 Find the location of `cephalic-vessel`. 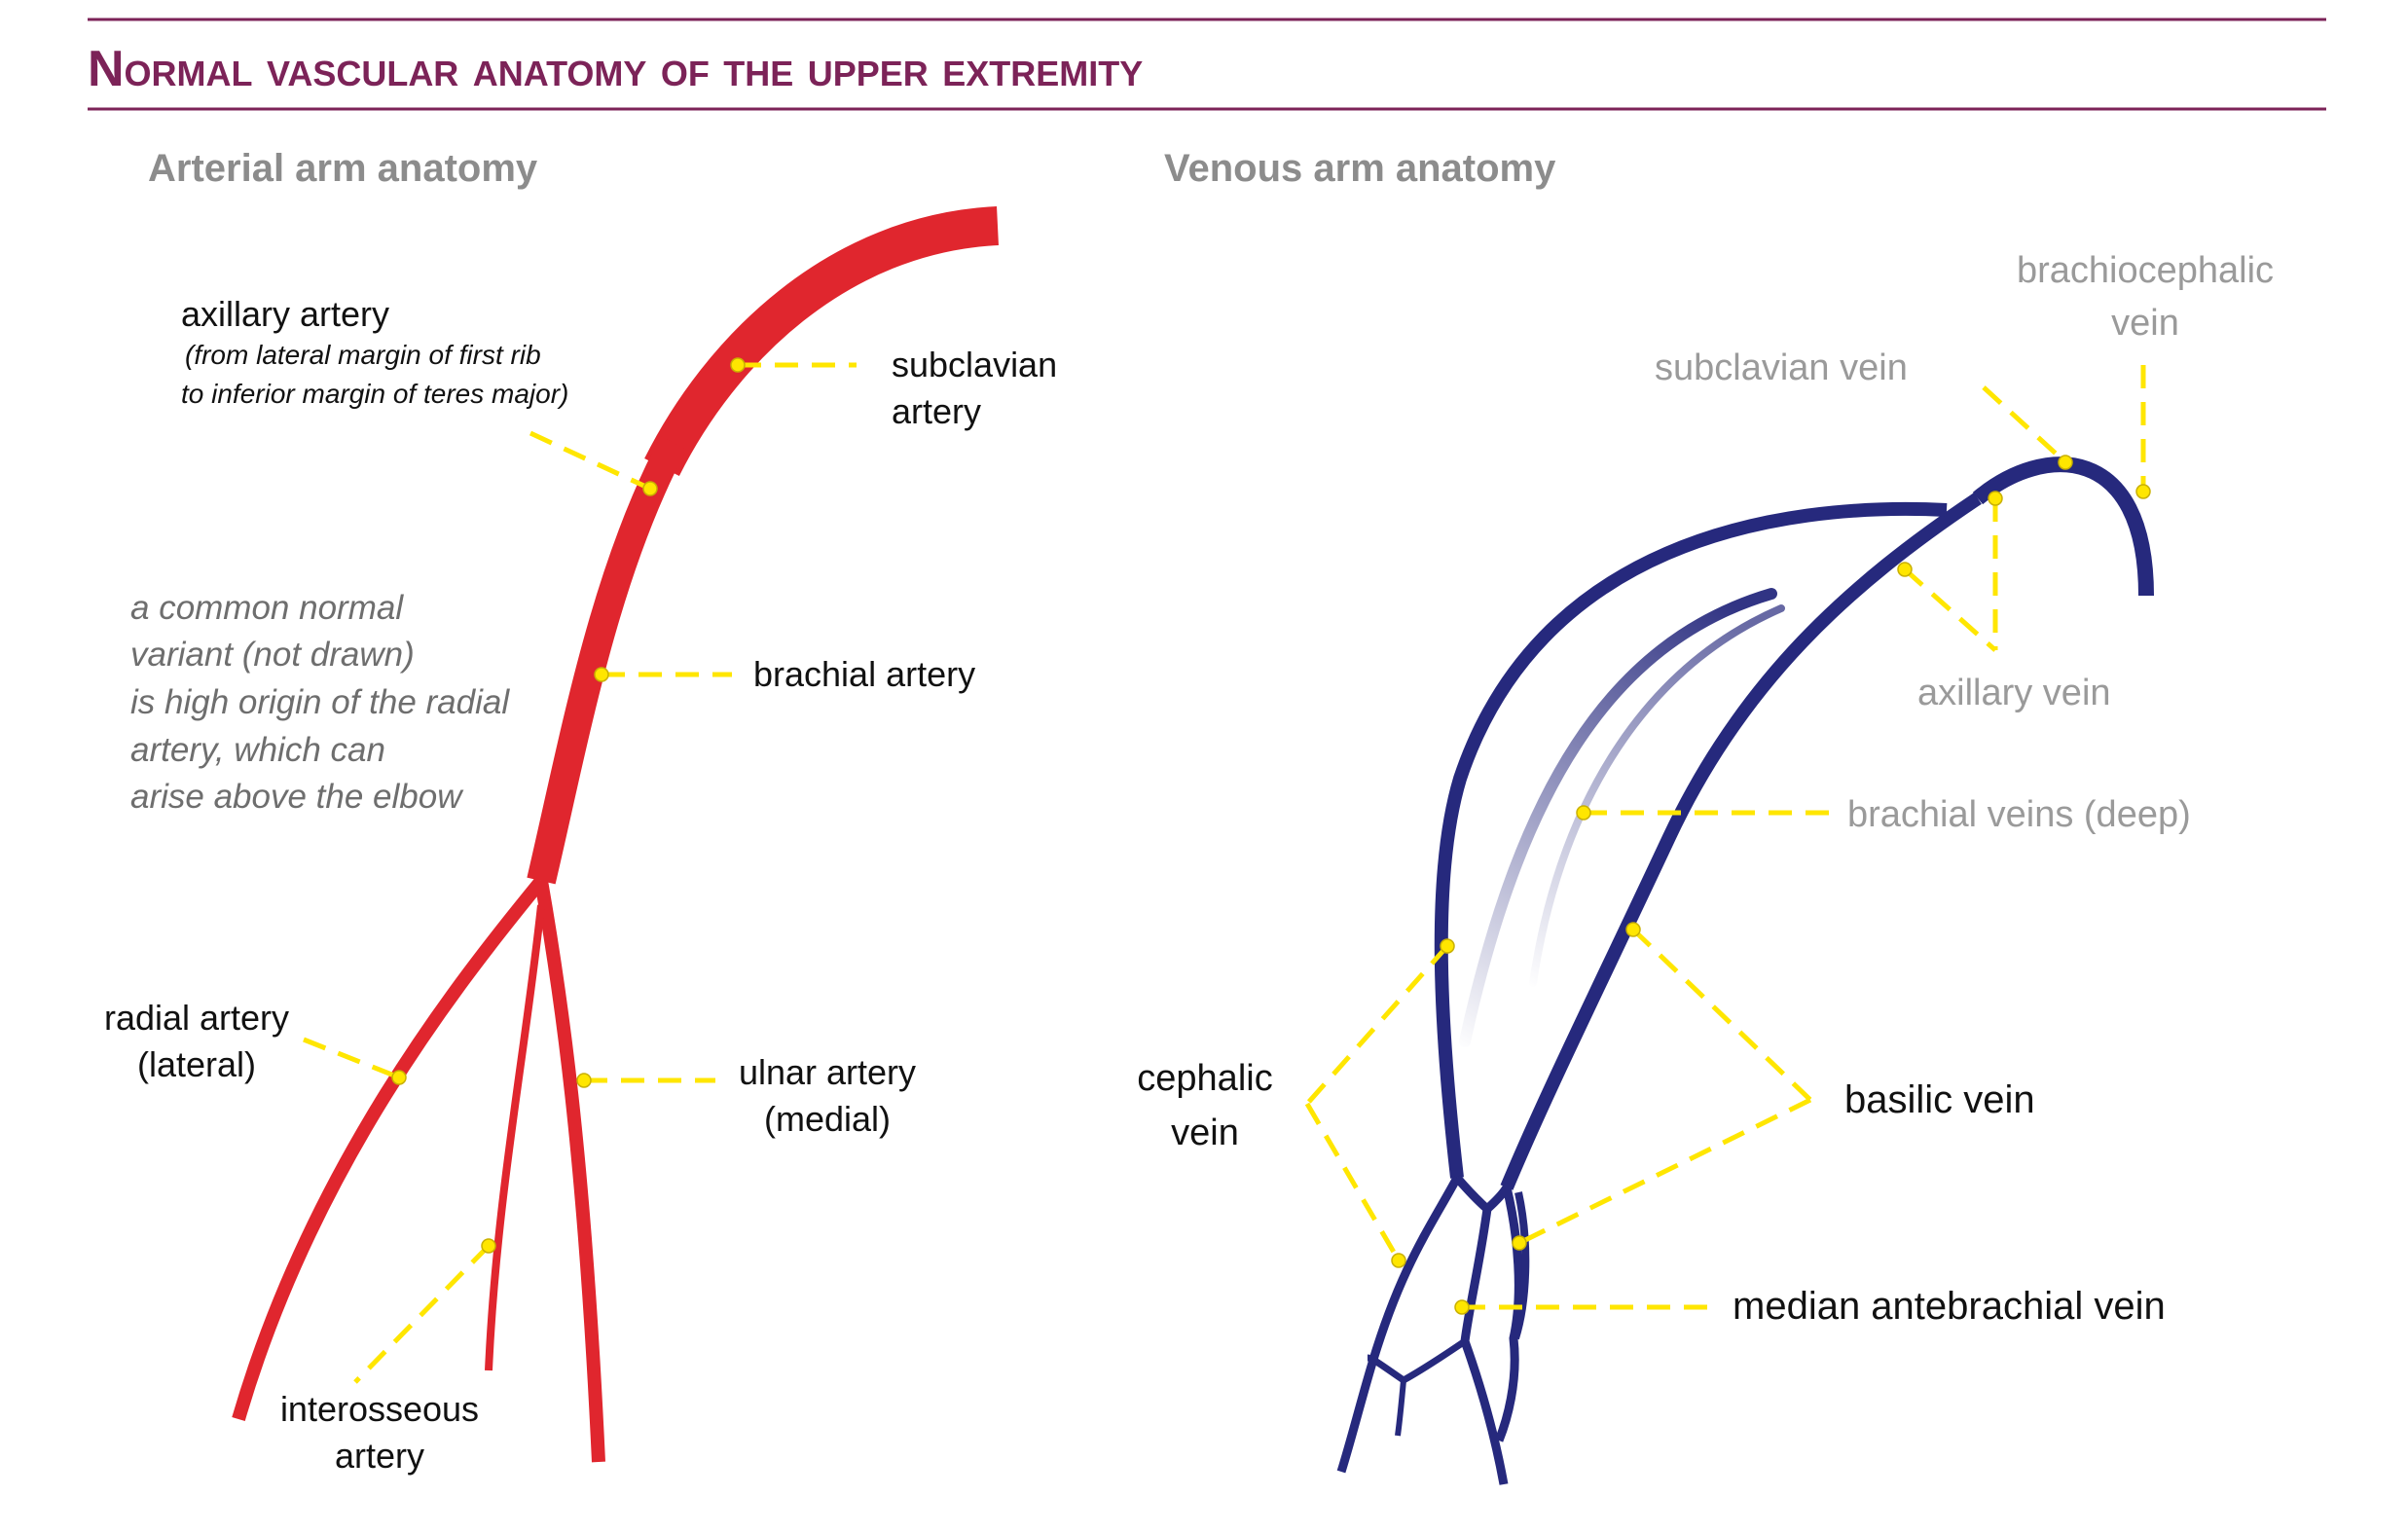

cephalic-vessel is located at coordinates (1691, 840).